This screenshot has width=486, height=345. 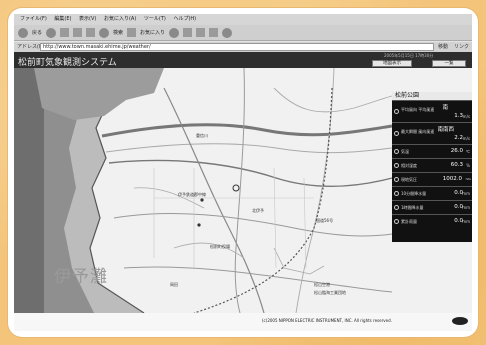 I want to click on place-label: 重信川, so click(x=202, y=135).